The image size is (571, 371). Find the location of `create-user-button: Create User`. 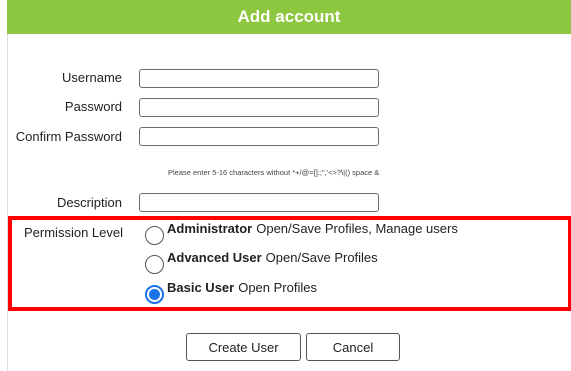

create-user-button: Create User is located at coordinates (243, 347).